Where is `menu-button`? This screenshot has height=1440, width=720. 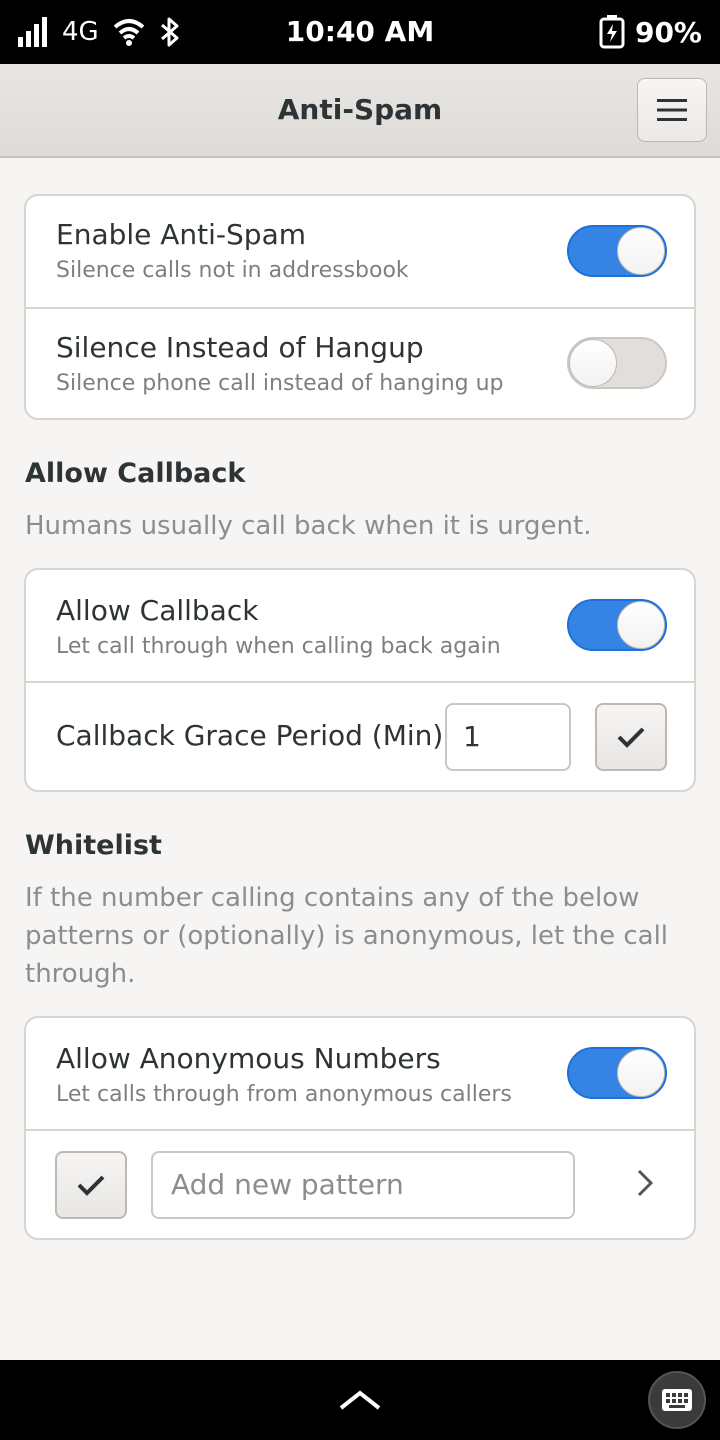 menu-button is located at coordinates (672, 110).